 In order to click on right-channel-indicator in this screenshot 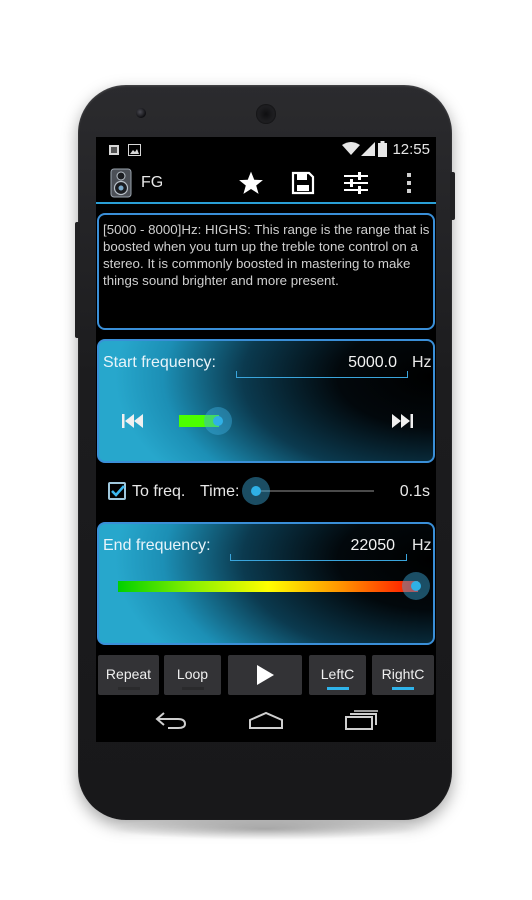, I will do `click(403, 688)`.